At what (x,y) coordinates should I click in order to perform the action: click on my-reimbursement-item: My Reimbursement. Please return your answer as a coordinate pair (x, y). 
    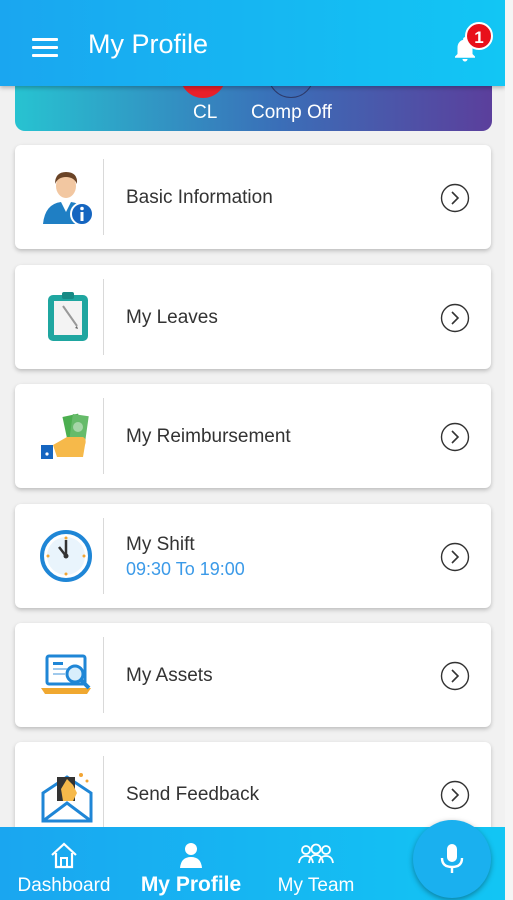
    Looking at the image, I should click on (253, 436).